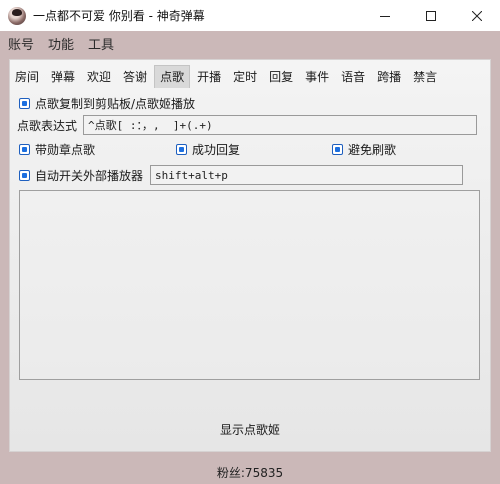 This screenshot has width=500, height=484. I want to click on with-medal-option: 带勋章点歌, so click(57, 149).